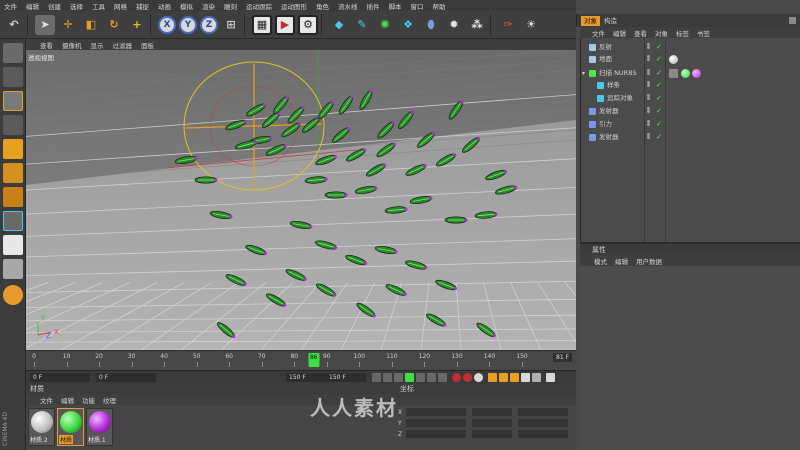  What do you see at coordinates (114, 25) in the screenshot?
I see `rotate-icon: ↻` at bounding box center [114, 25].